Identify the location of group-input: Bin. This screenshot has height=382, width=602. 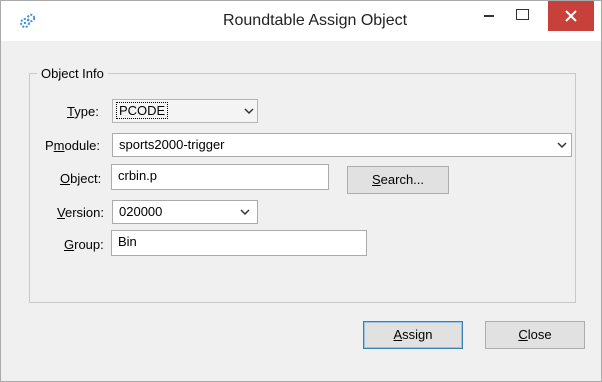
(239, 243).